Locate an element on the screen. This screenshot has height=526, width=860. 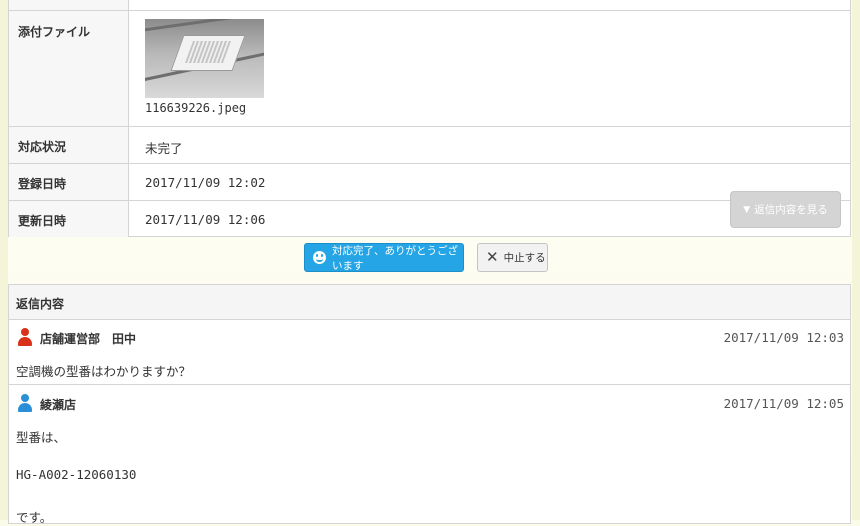
details-row-top-header is located at coordinates (69, 5).